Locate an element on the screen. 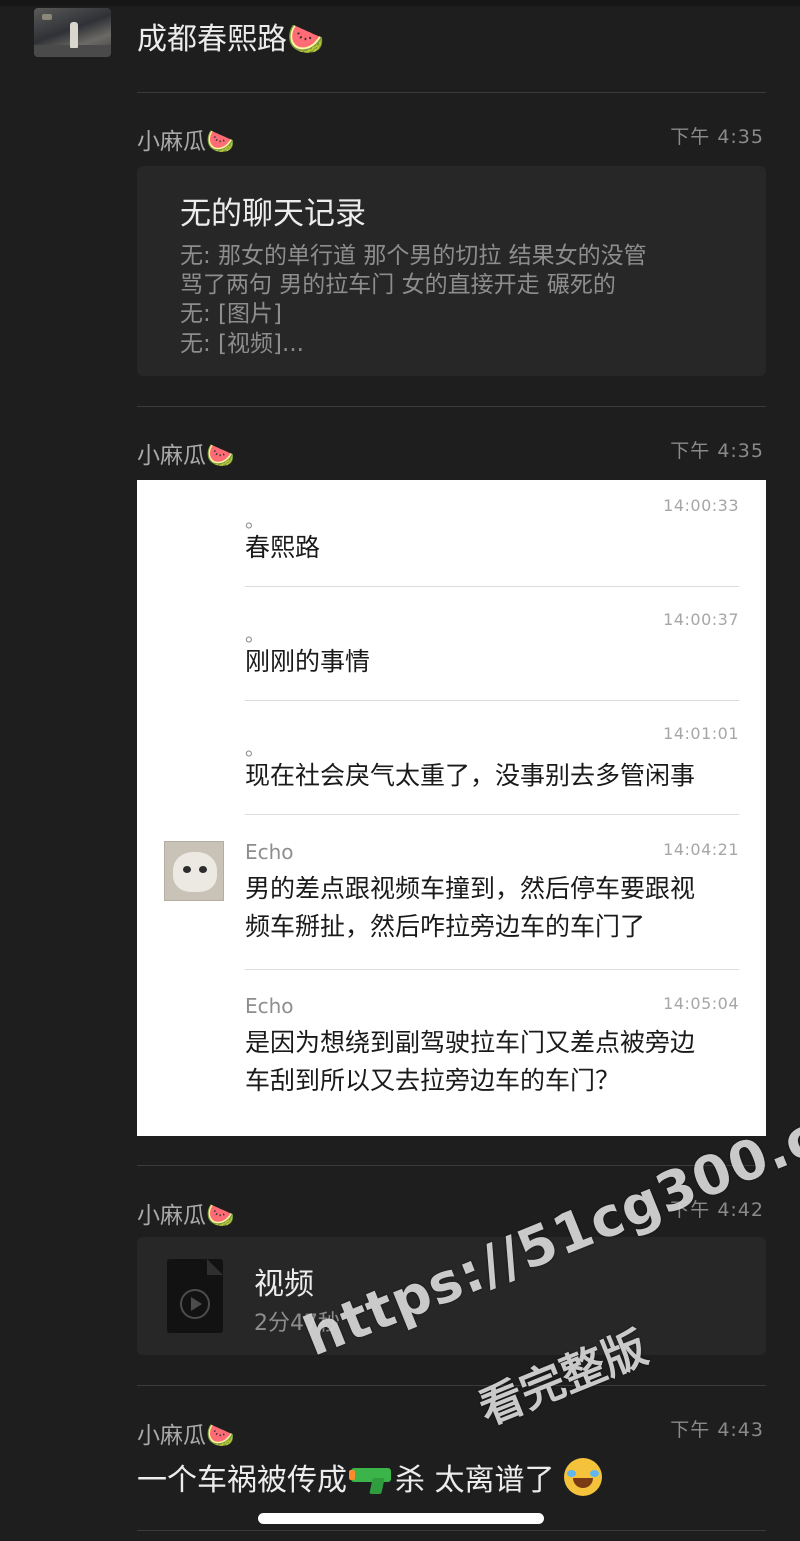 The width and height of the screenshot is (800, 1541). avatar-echo is located at coordinates (194, 871).